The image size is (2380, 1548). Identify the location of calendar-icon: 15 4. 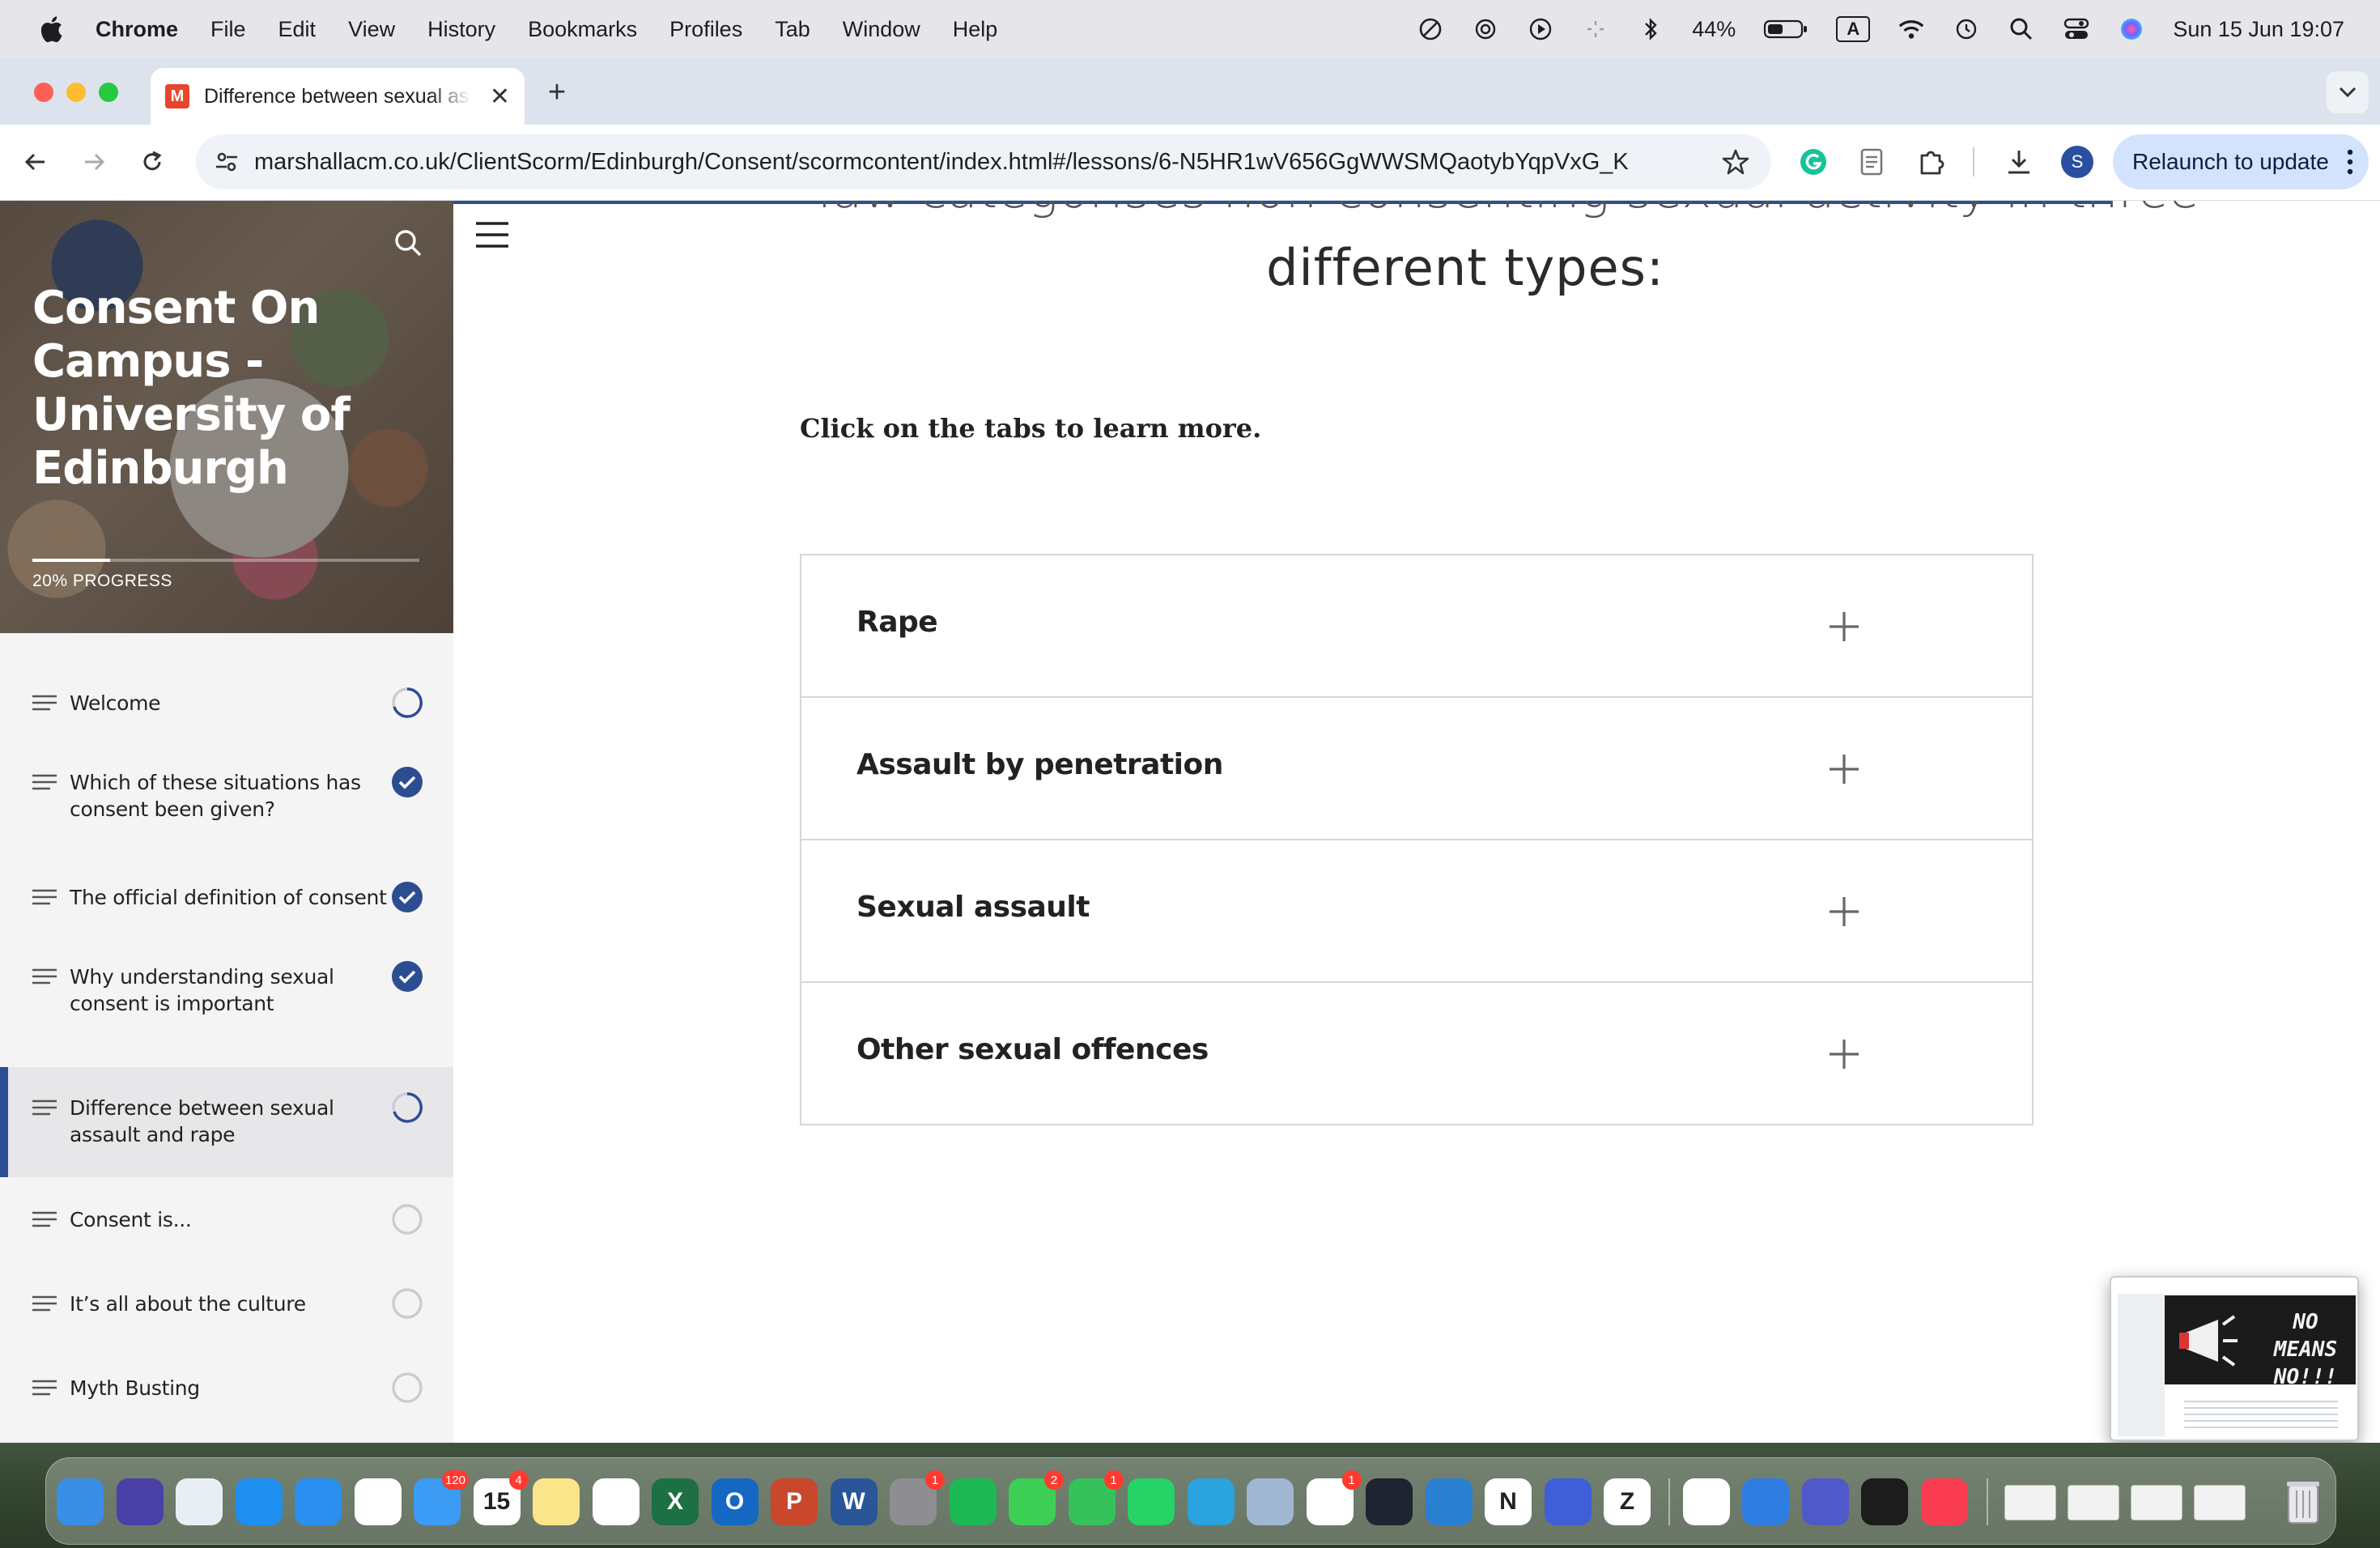
(501, 1498).